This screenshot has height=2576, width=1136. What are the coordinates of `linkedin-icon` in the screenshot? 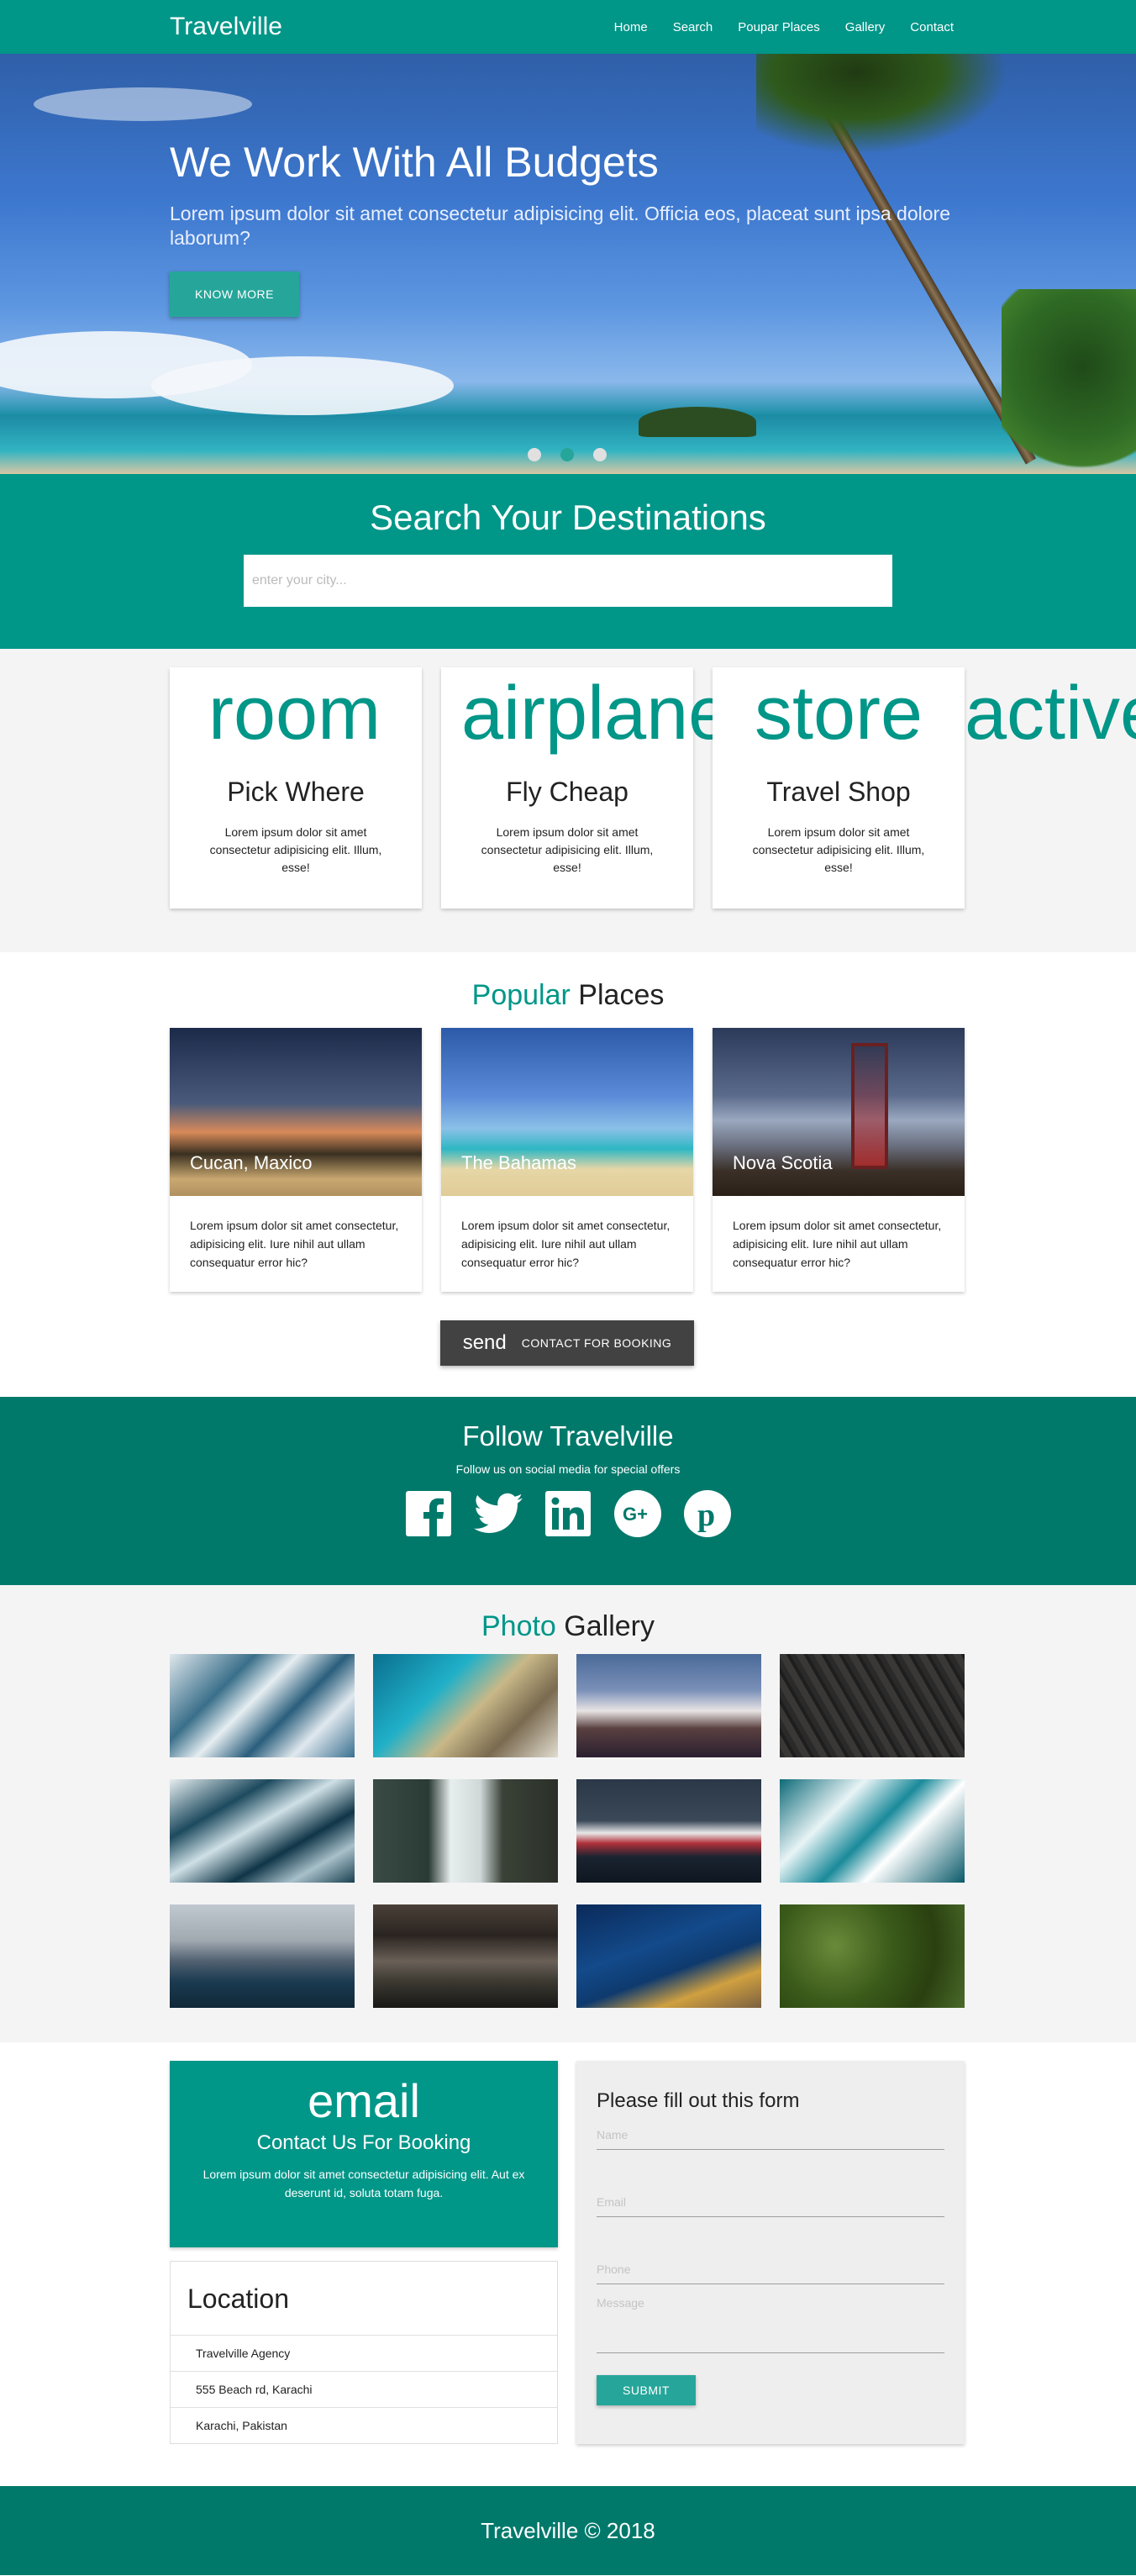 It's located at (568, 1513).